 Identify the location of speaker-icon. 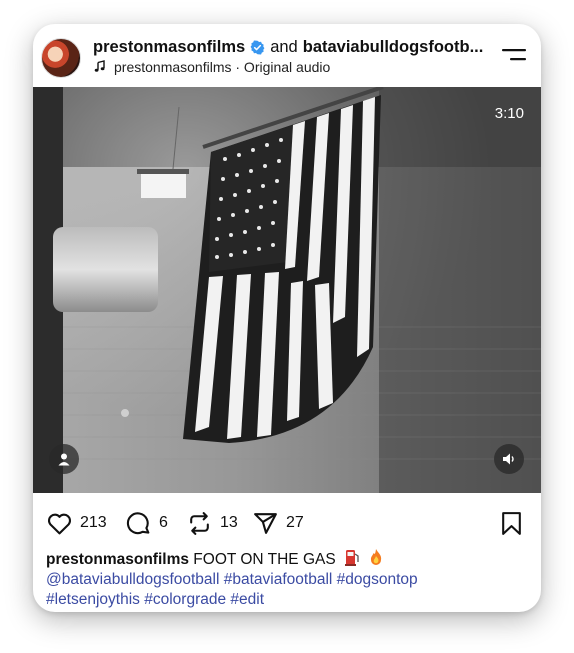
(508, 459).